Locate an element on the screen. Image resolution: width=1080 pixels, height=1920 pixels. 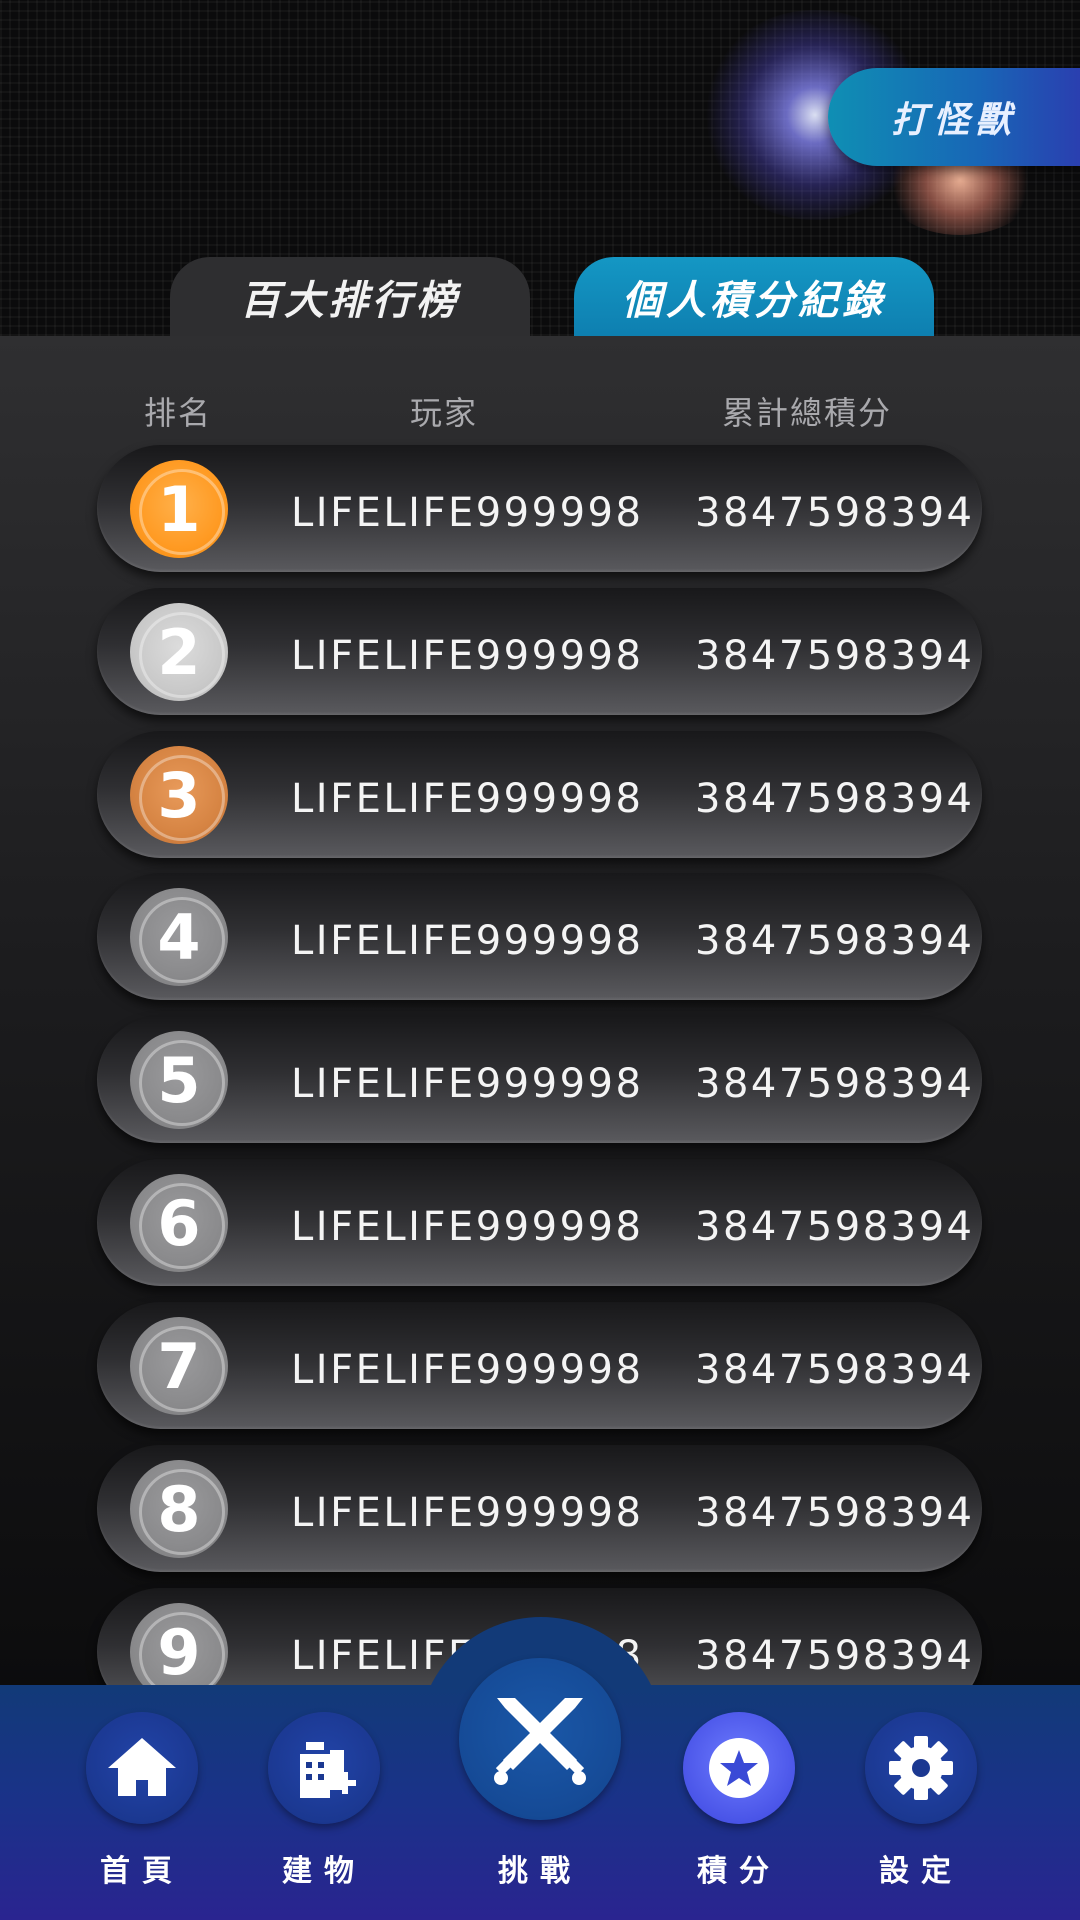
gear-icon is located at coordinates (921, 1768).